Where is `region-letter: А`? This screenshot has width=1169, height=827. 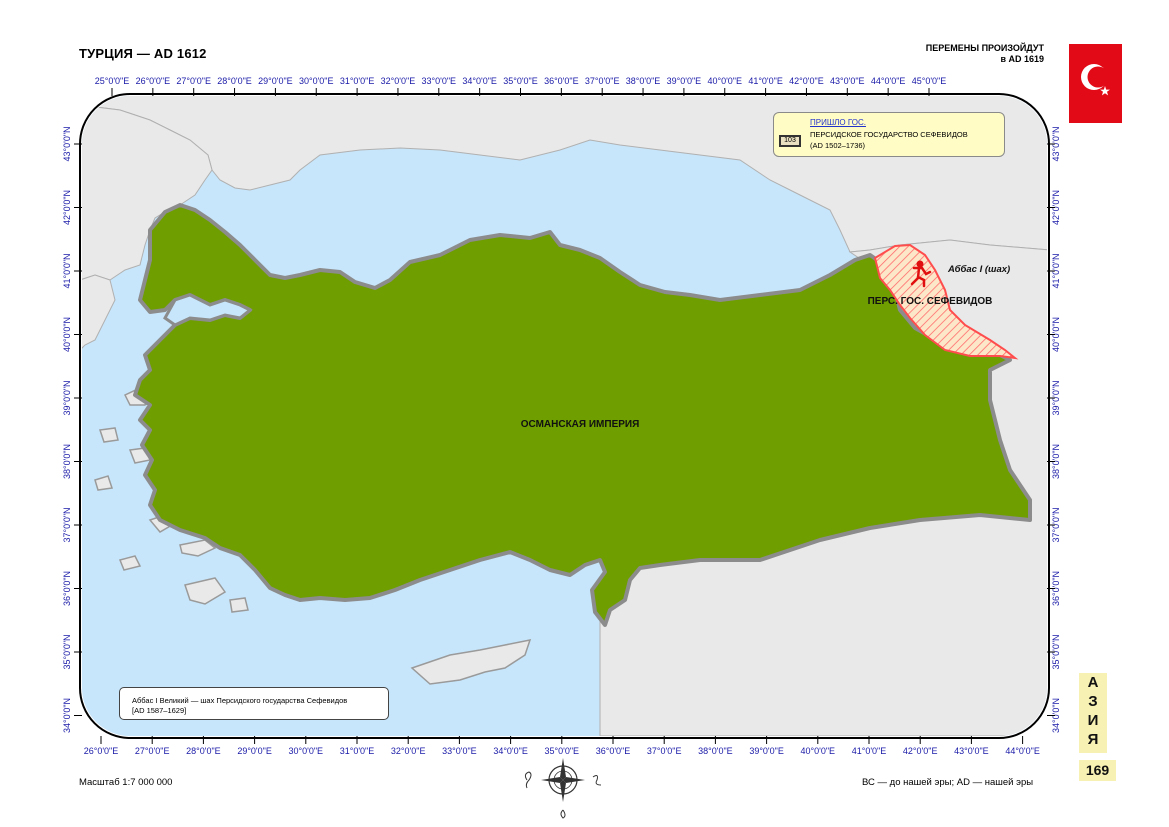 region-letter: А is located at coordinates (1093, 682).